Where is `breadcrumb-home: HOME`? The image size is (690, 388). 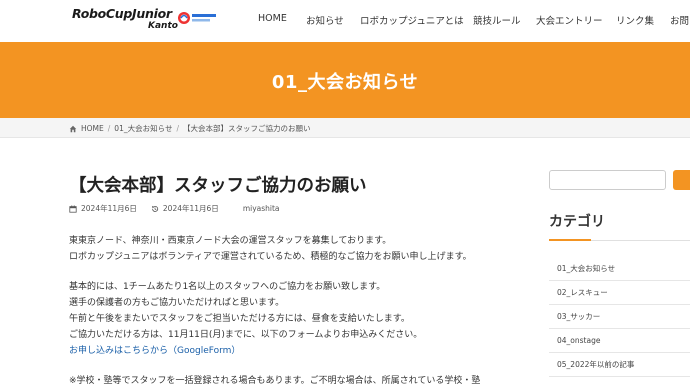
breadcrumb-home: HOME is located at coordinates (92, 128).